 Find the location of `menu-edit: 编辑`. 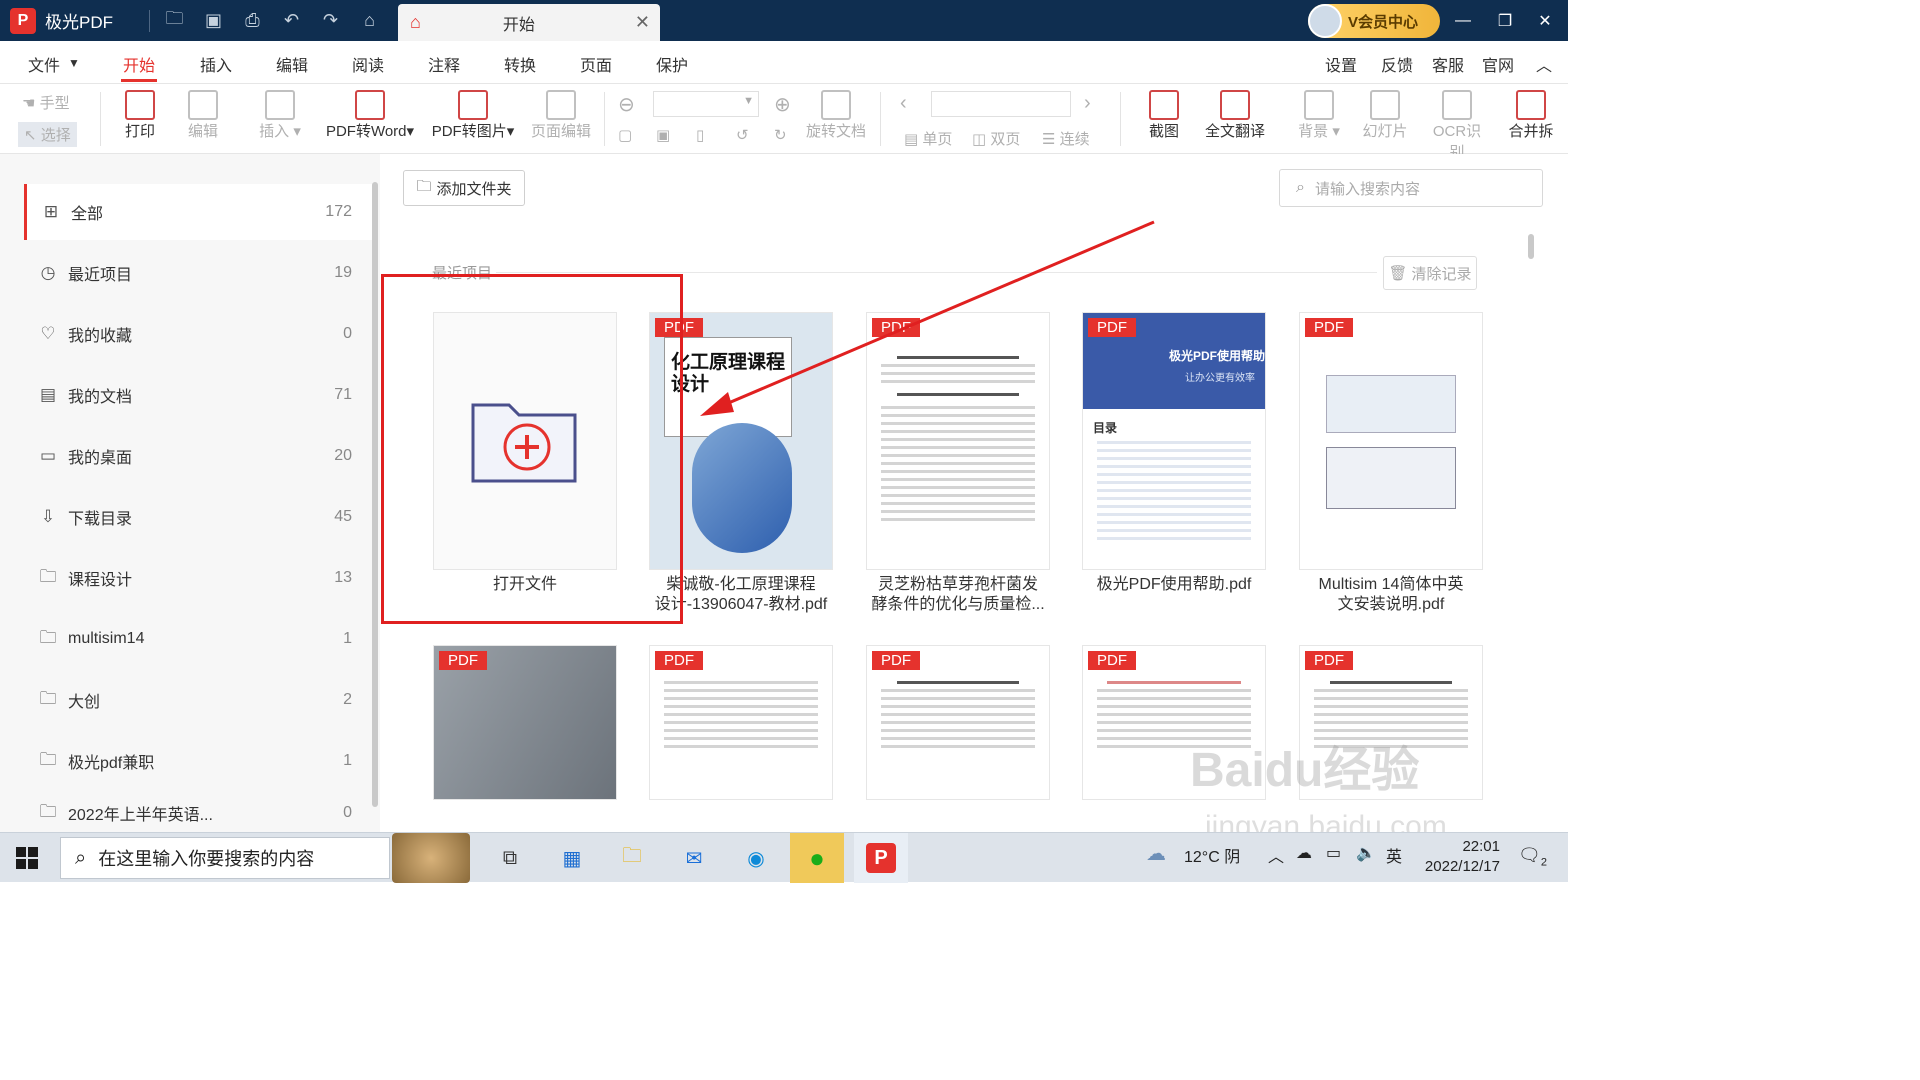

menu-edit: 编辑 is located at coordinates (292, 64).